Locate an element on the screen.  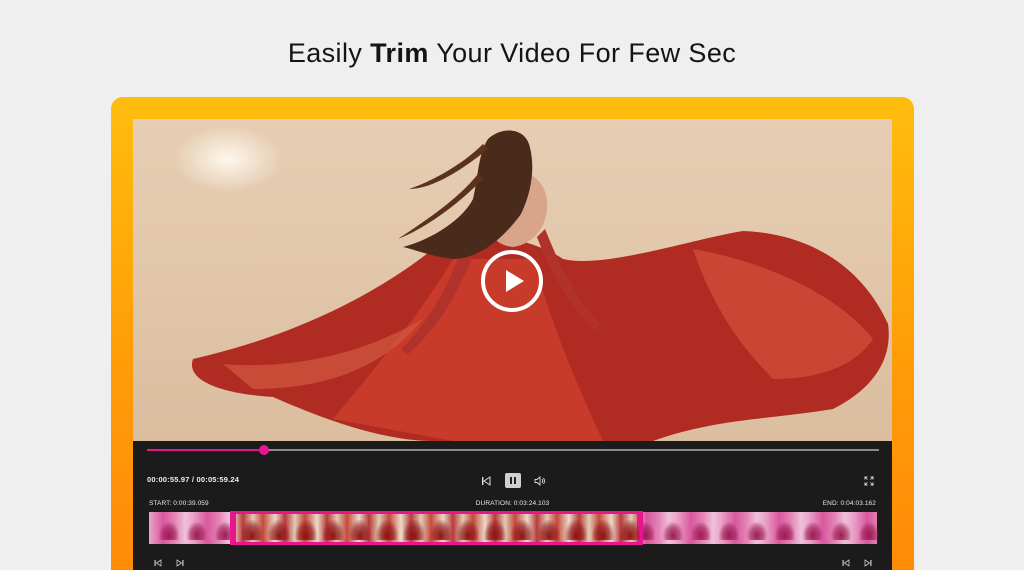
seek-bar is located at coordinates (513, 450).